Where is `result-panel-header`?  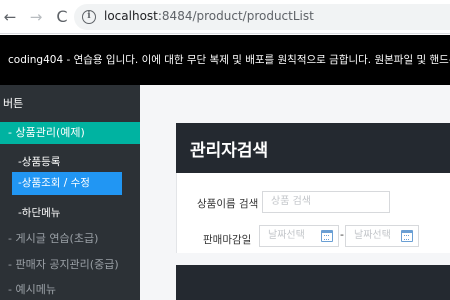
result-panel-header is located at coordinates (313, 282).